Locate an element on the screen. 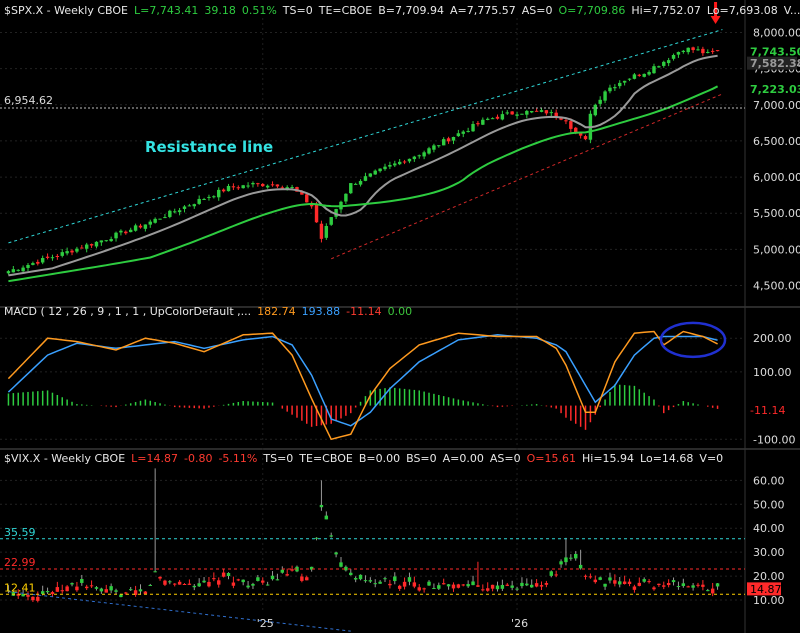  vix-y-tick-label: 50.00 is located at coordinates (769, 504).